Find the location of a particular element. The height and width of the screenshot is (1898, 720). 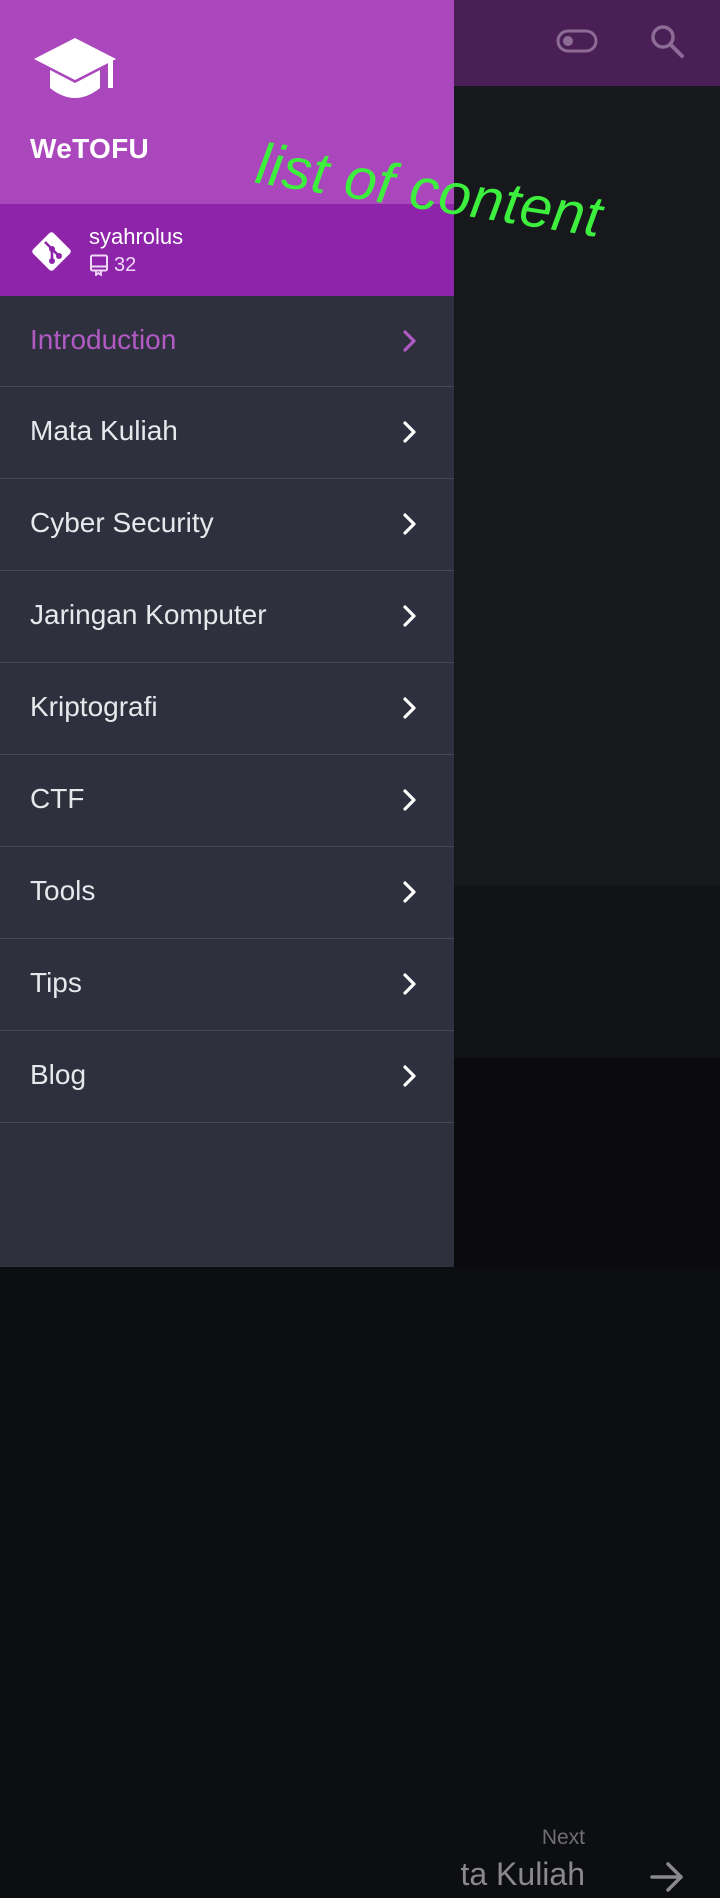

git-icon is located at coordinates (51, 251).